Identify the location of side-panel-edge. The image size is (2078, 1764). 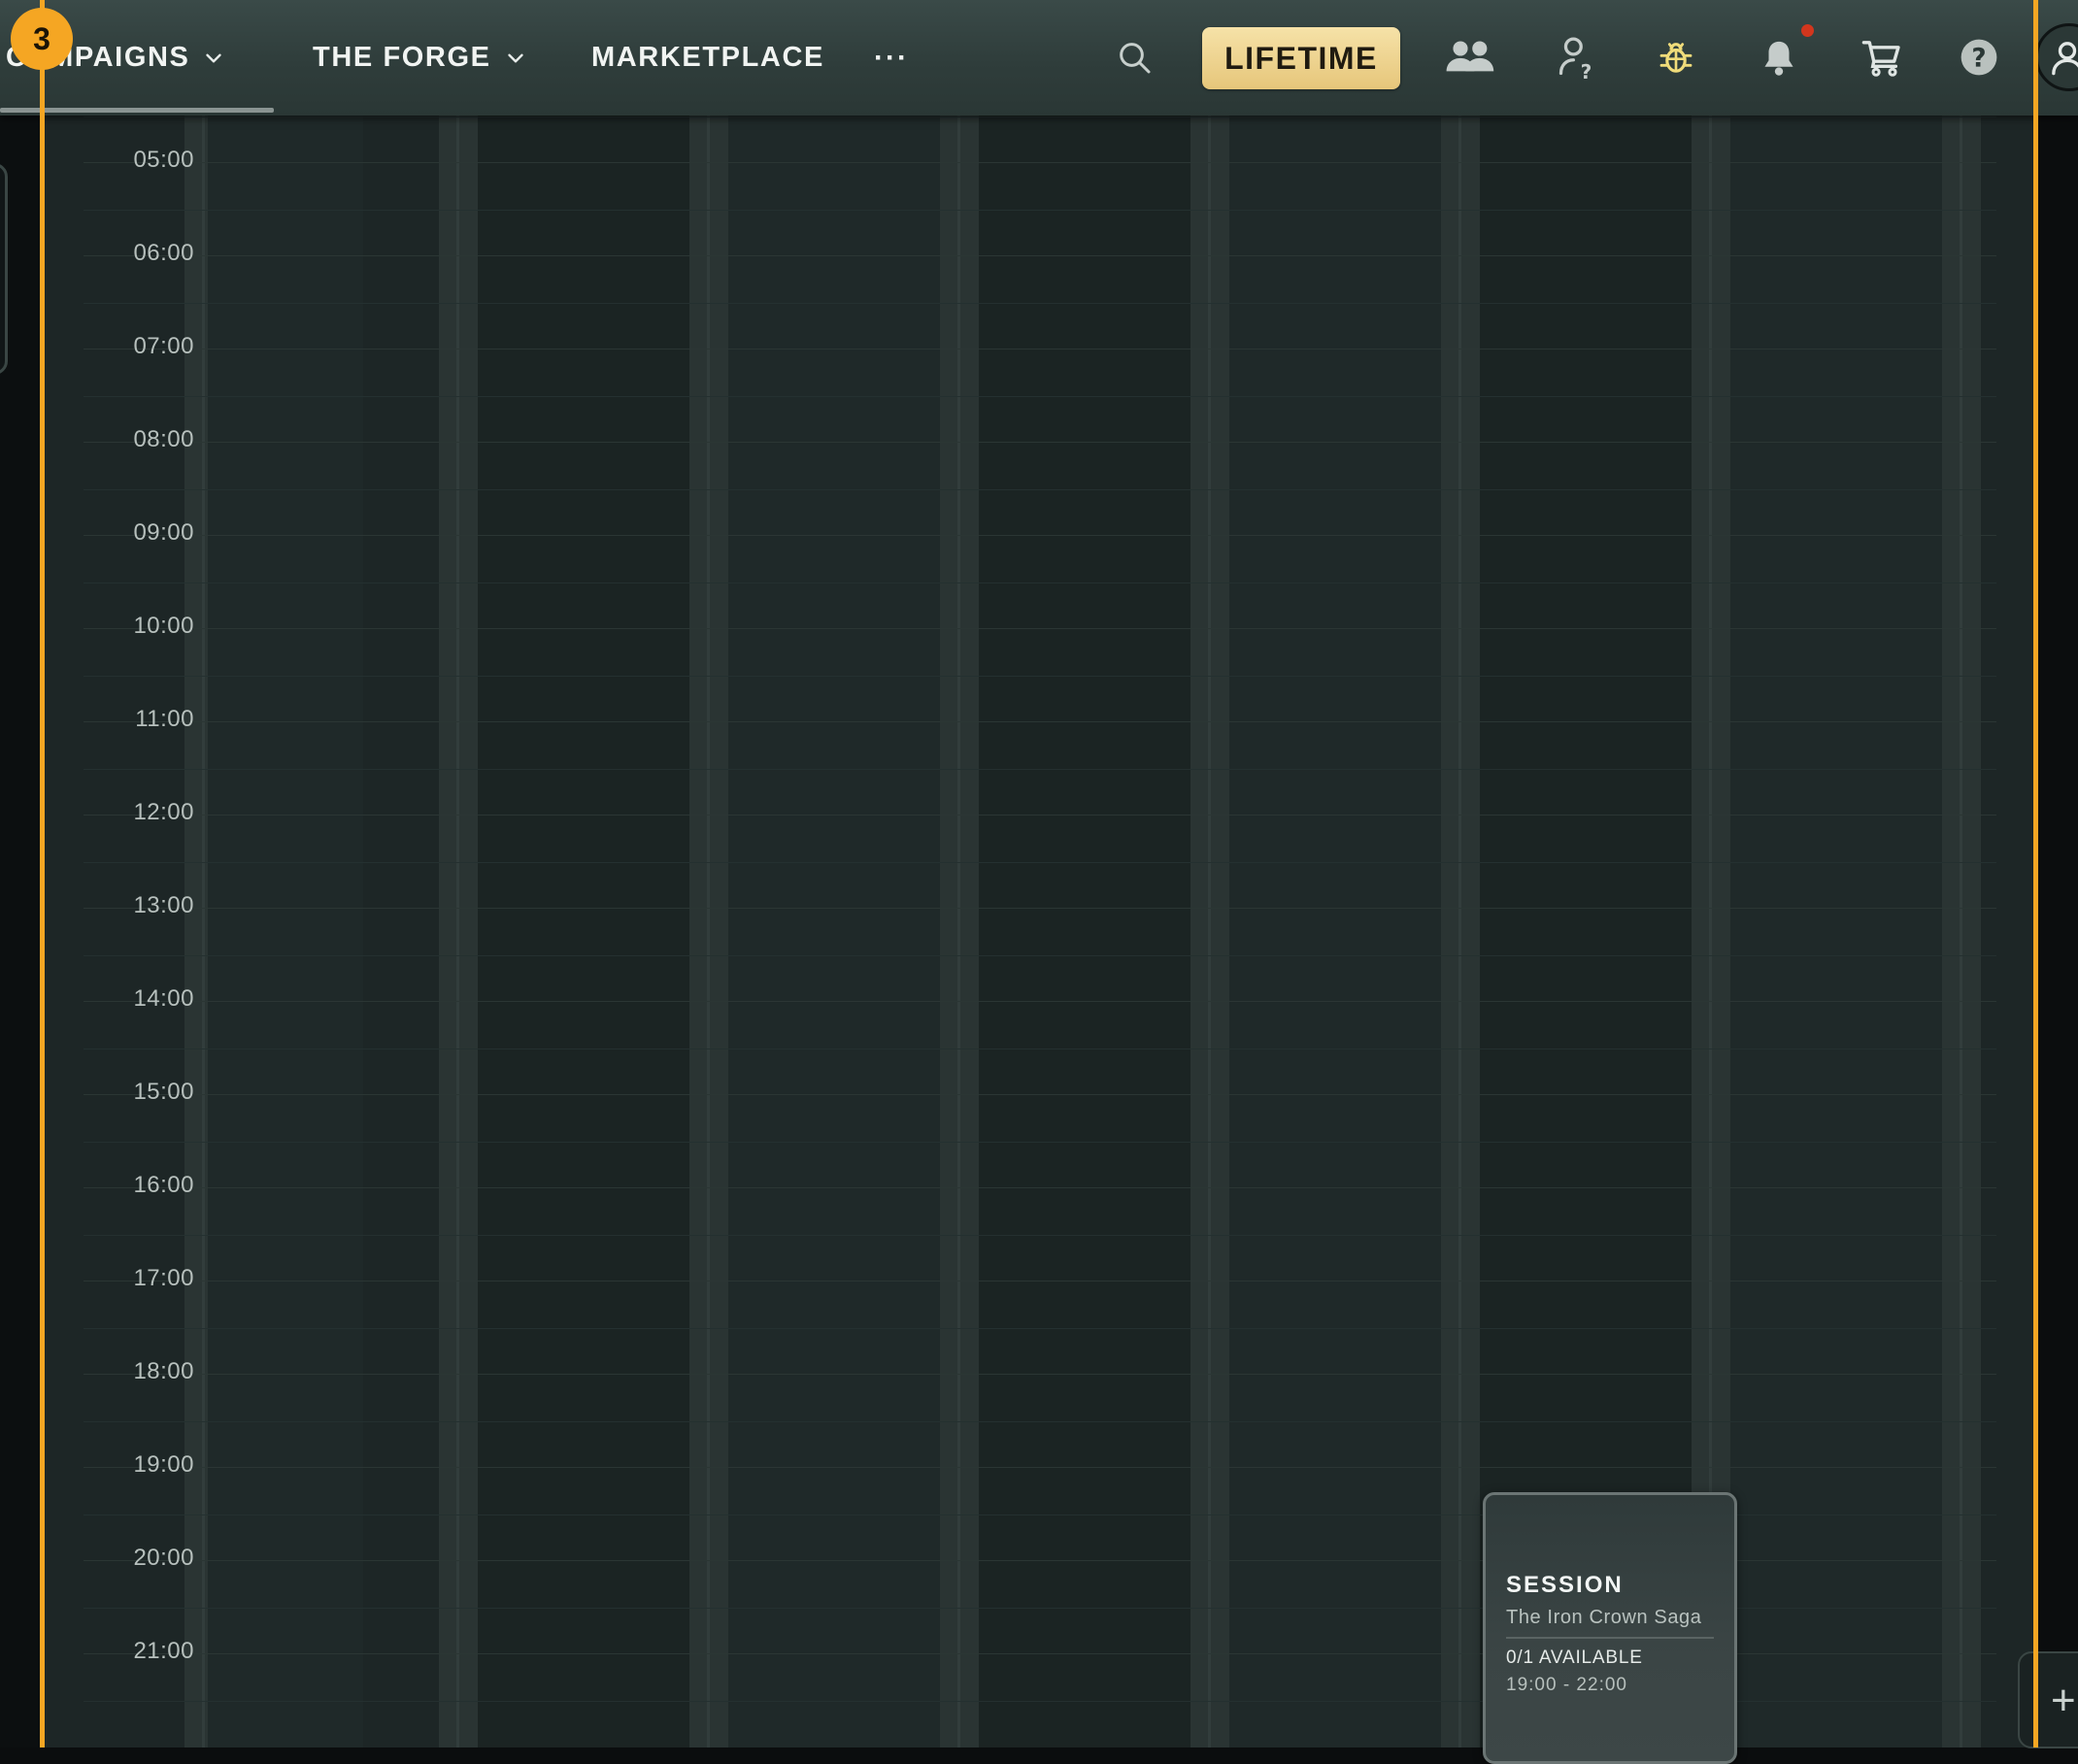
(4, 269).